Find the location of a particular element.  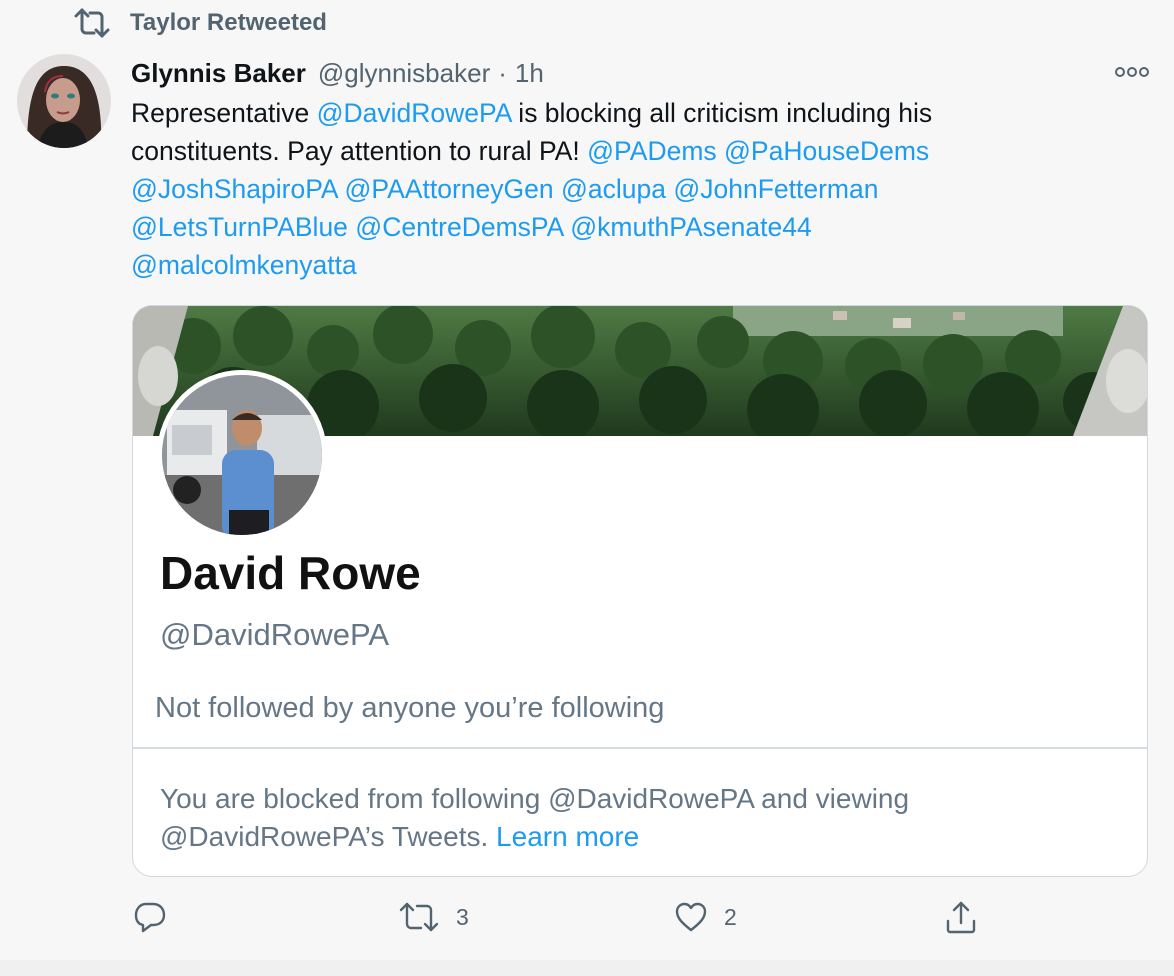

share-icon is located at coordinates (961, 917).